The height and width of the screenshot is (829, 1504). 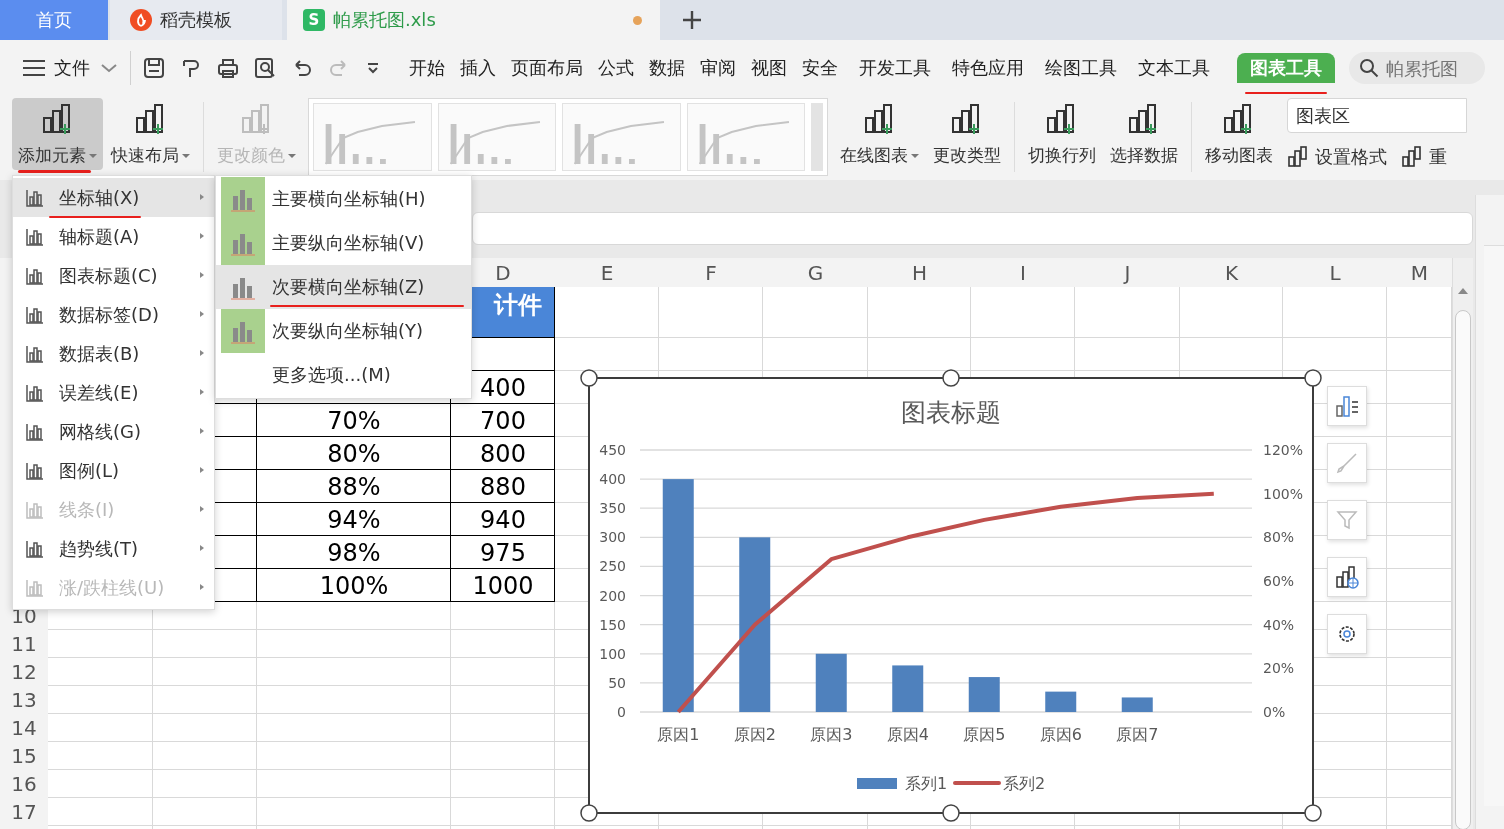 What do you see at coordinates (1137, 734) in the screenshot?
I see `category-label: 原因7` at bounding box center [1137, 734].